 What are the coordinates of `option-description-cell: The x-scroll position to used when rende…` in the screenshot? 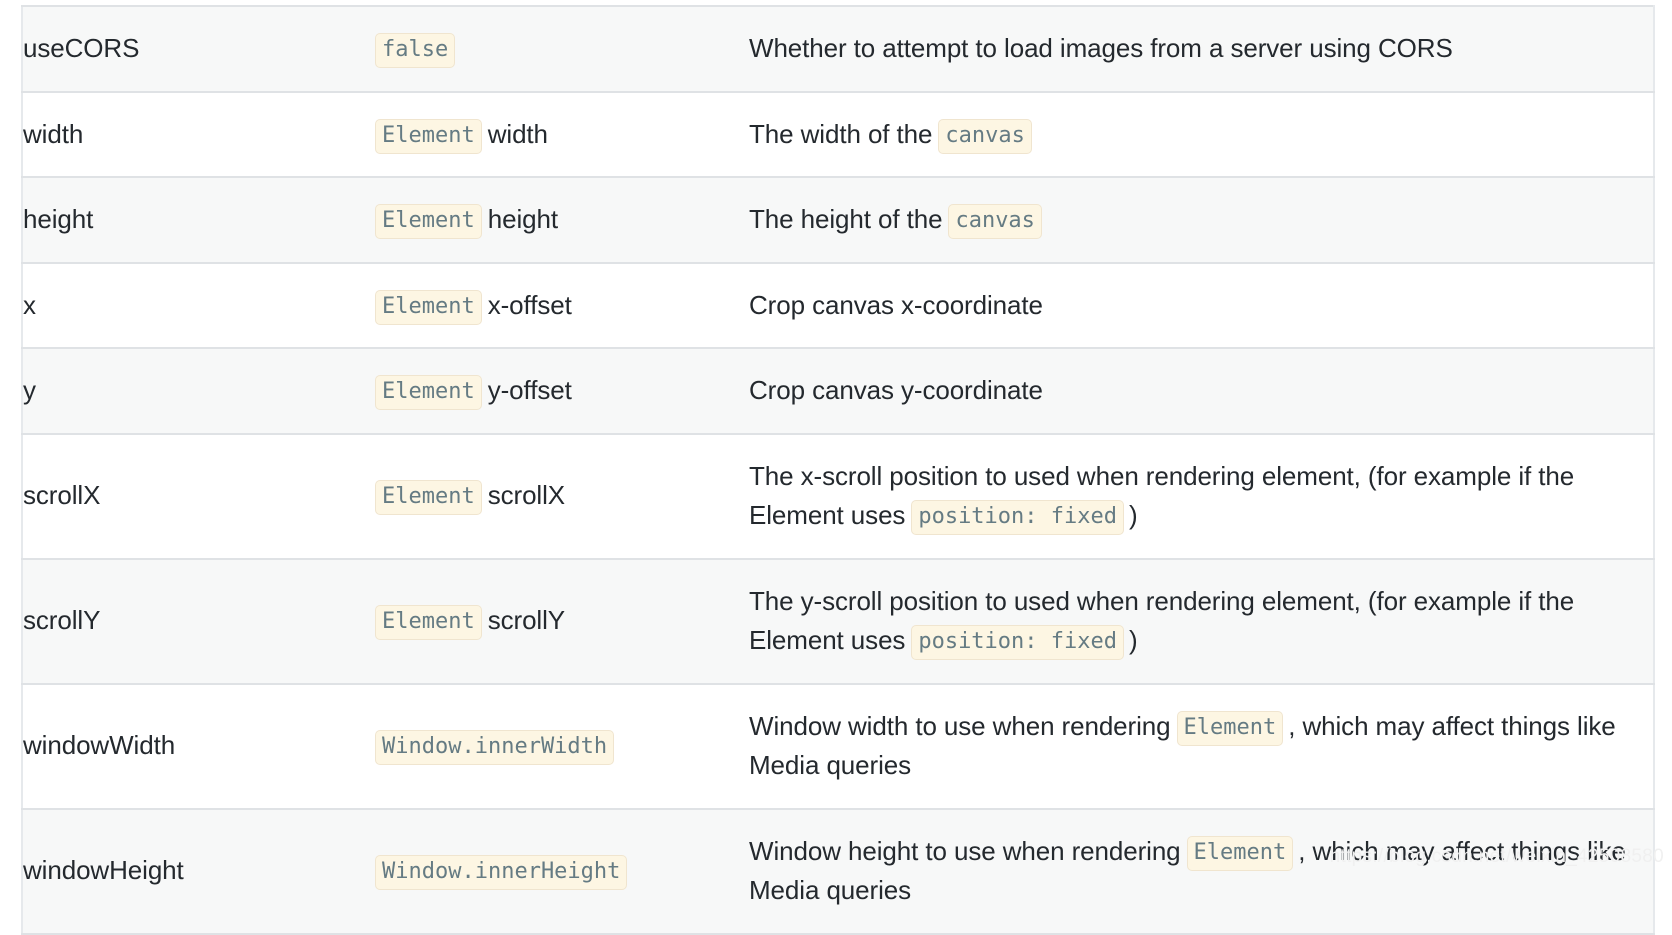 It's located at (1201, 496).